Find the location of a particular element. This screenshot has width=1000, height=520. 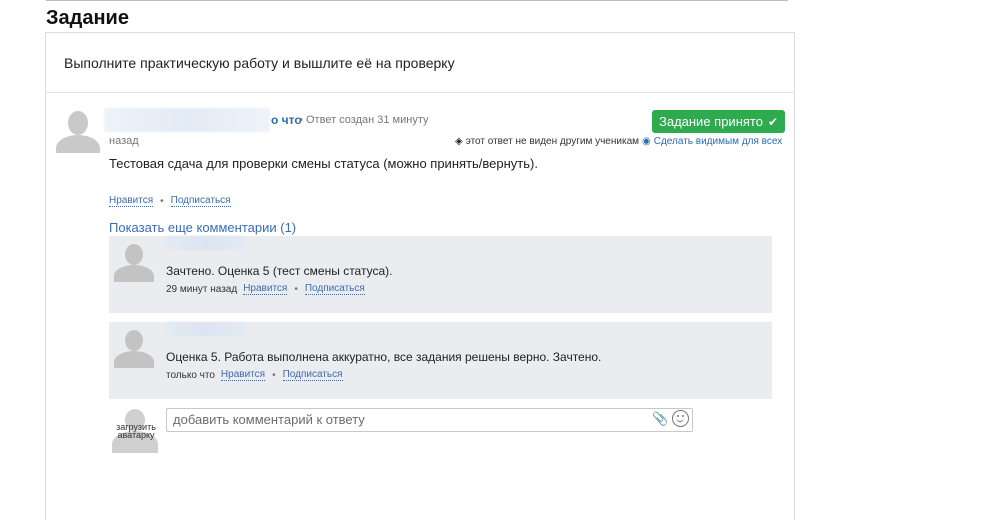

make-visible-link: Сделать видимым для всех is located at coordinates (718, 141).